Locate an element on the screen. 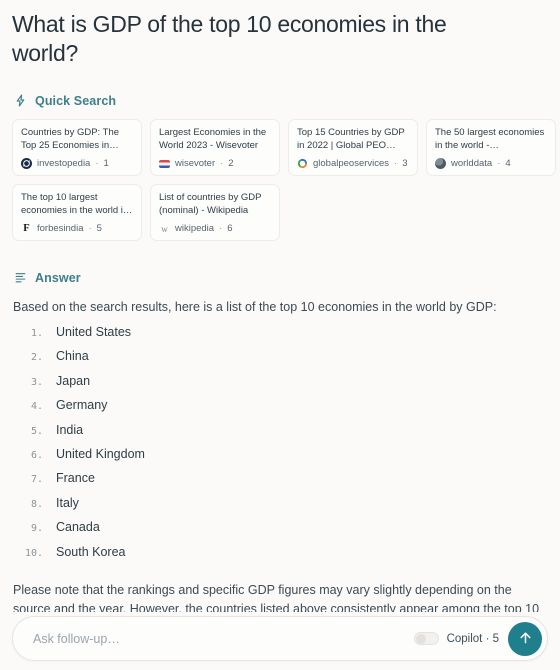  toggle-knob is located at coordinates (420, 639).